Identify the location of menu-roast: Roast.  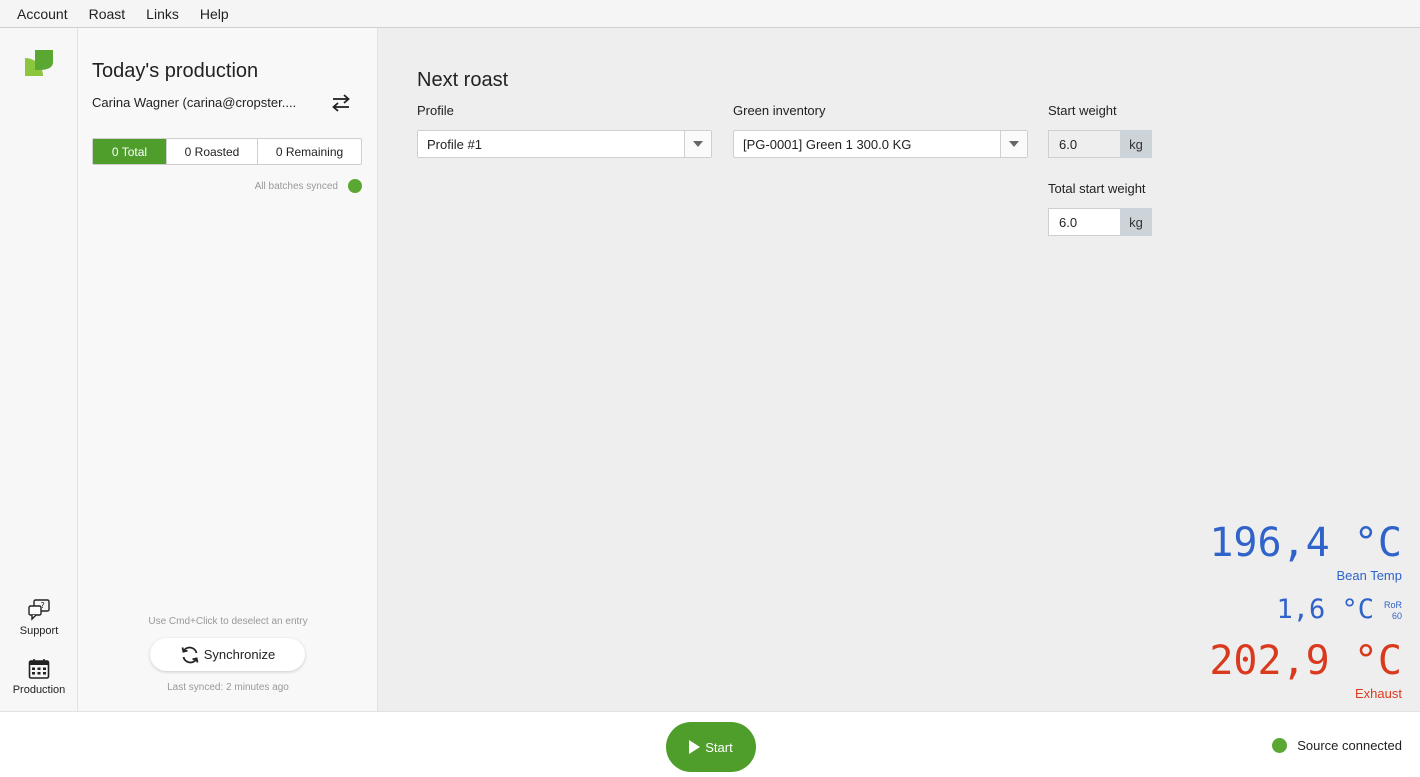
(107, 14).